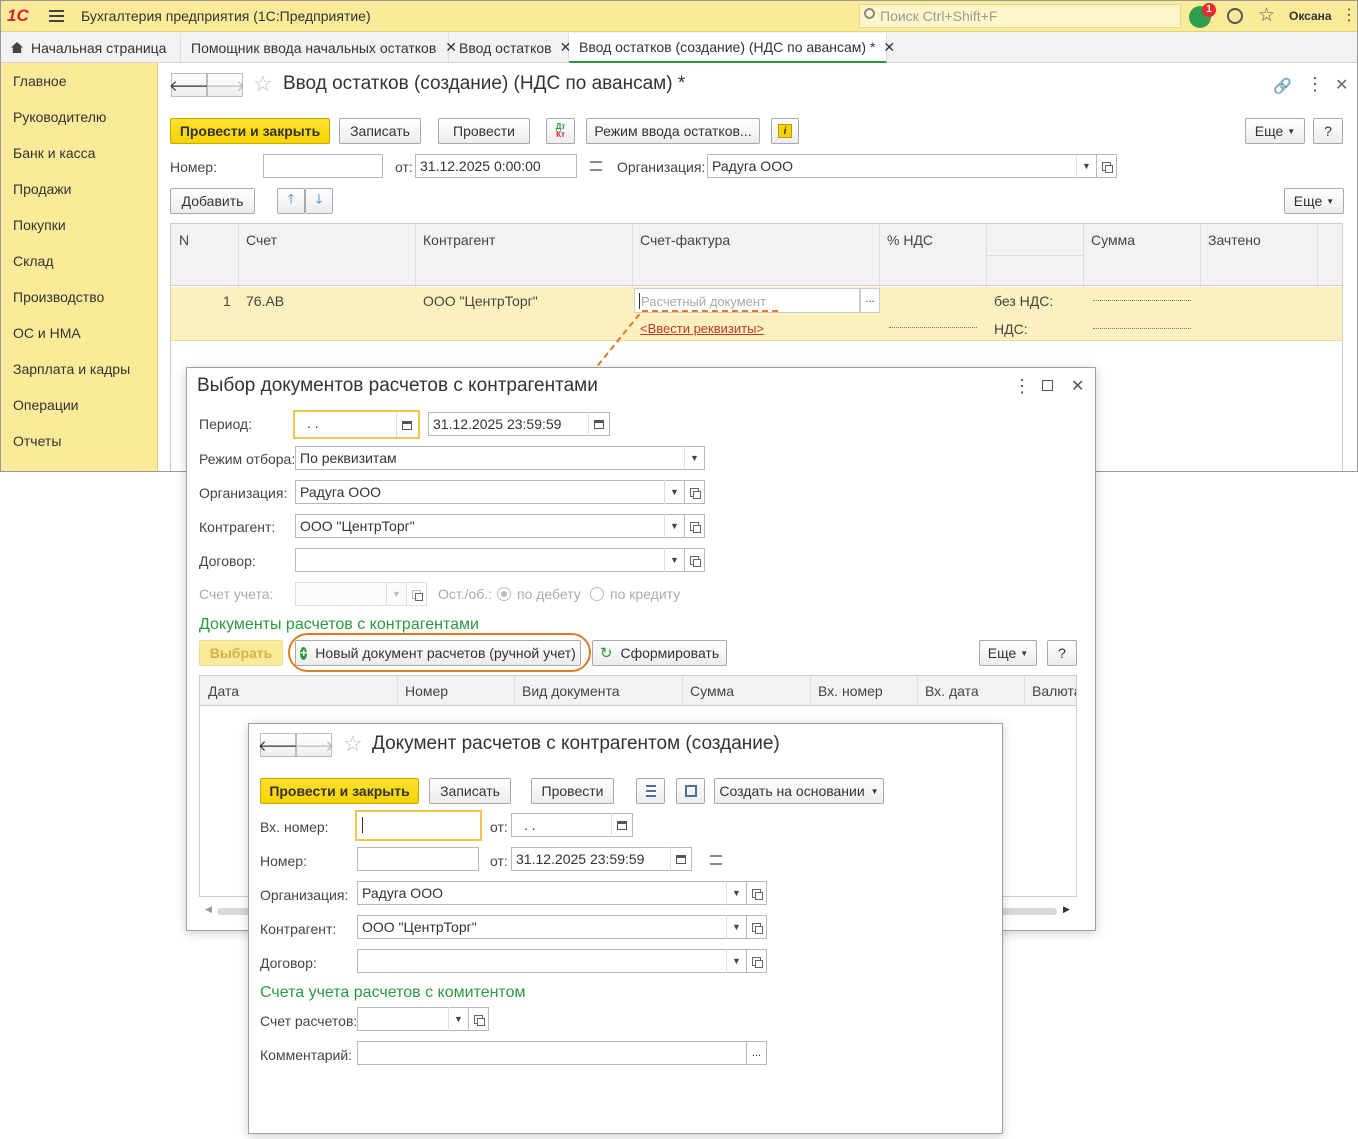 The height and width of the screenshot is (1139, 1358). I want to click on help-button: ?, so click(1062, 653).